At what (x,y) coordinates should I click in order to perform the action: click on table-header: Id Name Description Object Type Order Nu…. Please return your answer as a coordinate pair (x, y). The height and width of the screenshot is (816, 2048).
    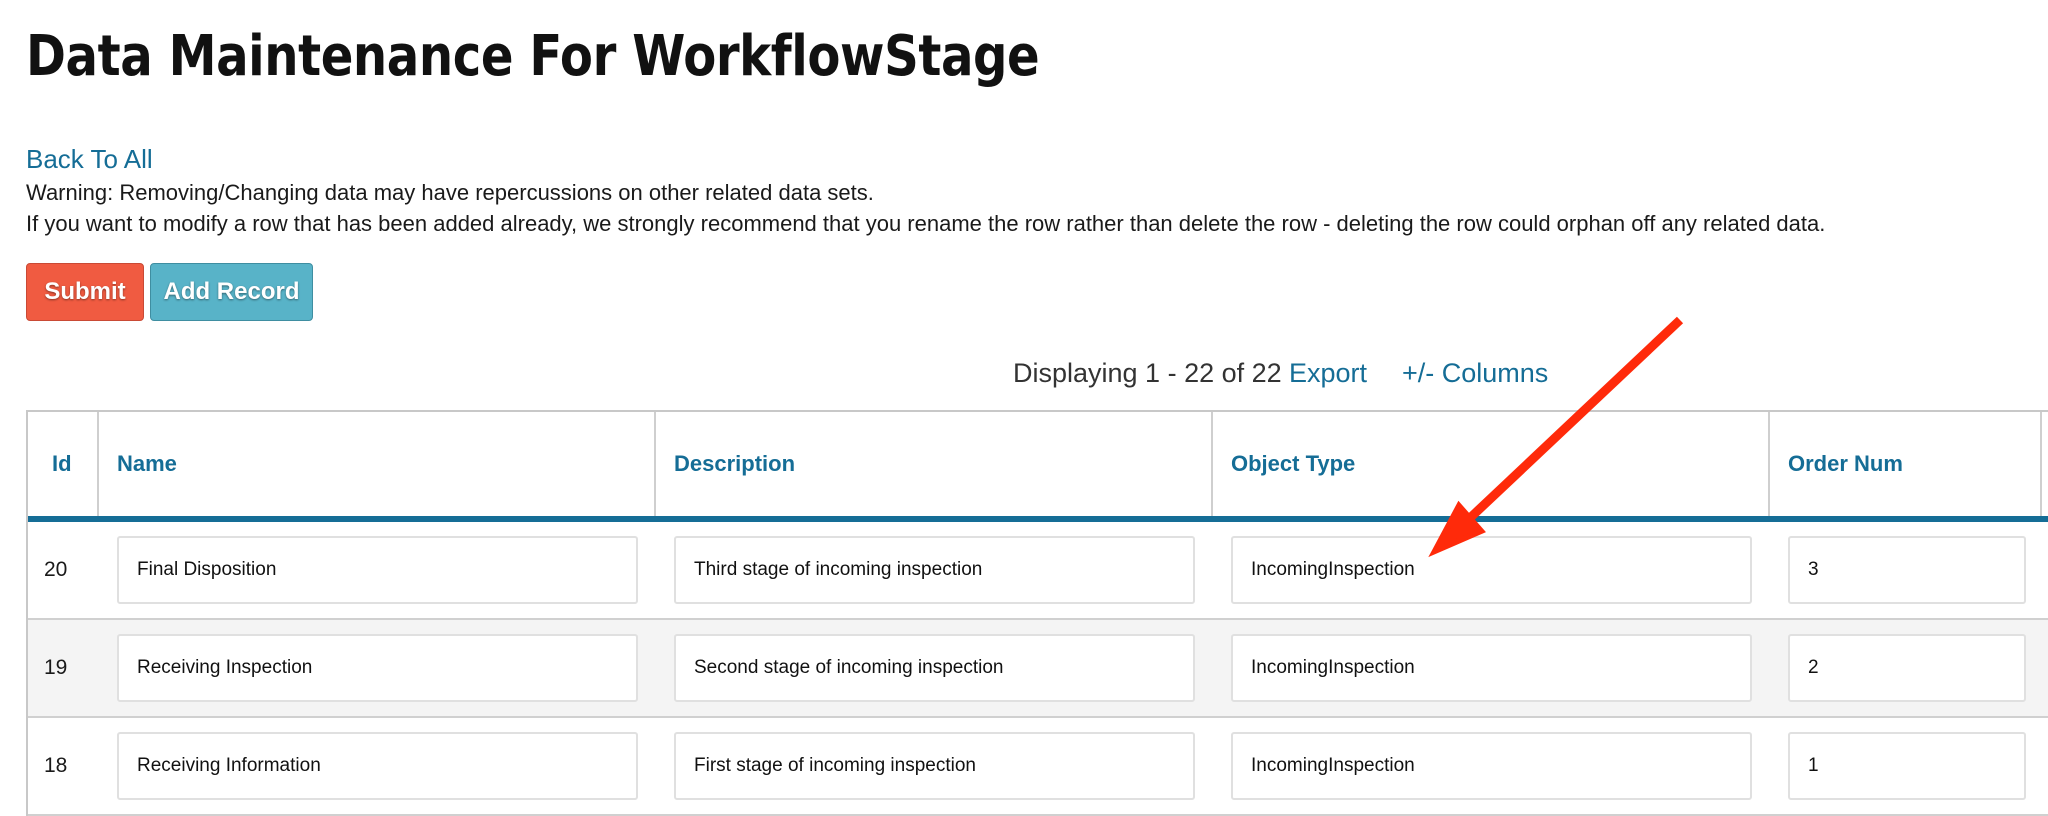
    Looking at the image, I should click on (1038, 467).